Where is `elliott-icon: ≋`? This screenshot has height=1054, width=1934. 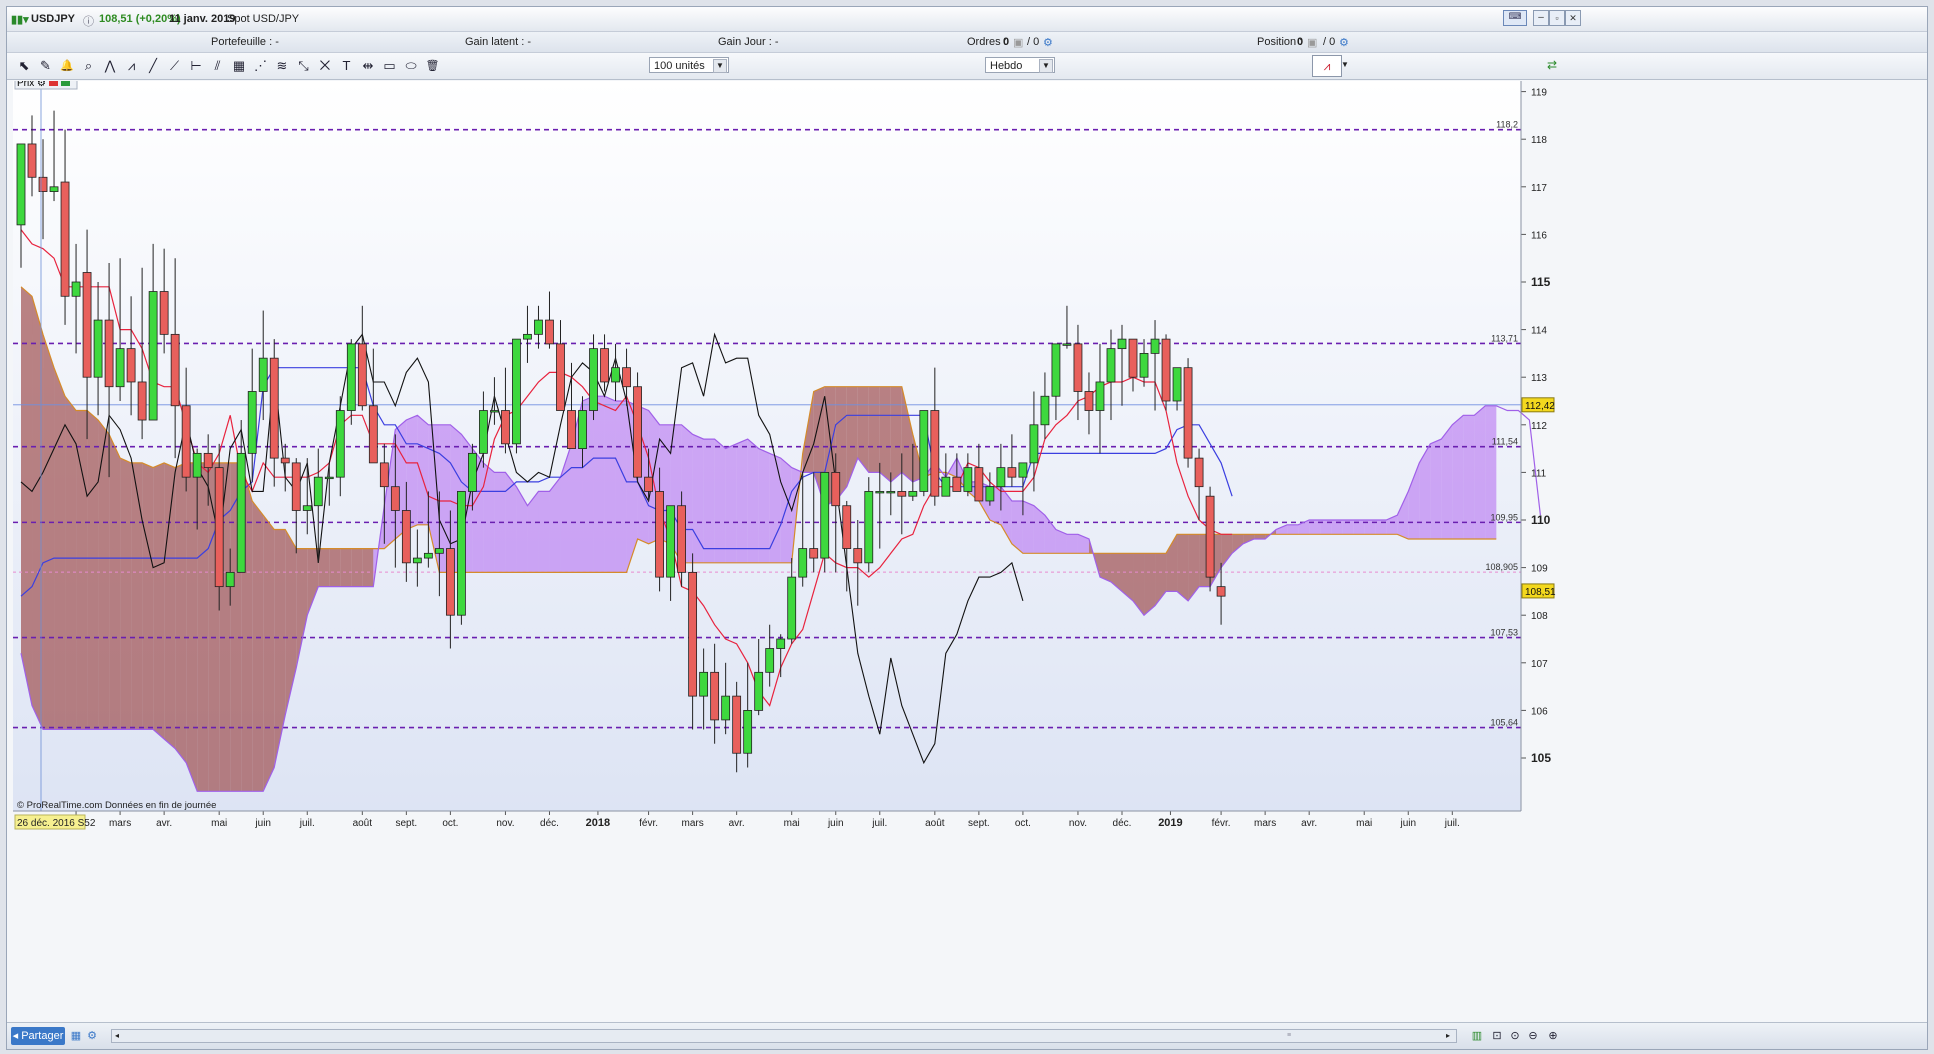 elliott-icon: ≋ is located at coordinates (282, 66).